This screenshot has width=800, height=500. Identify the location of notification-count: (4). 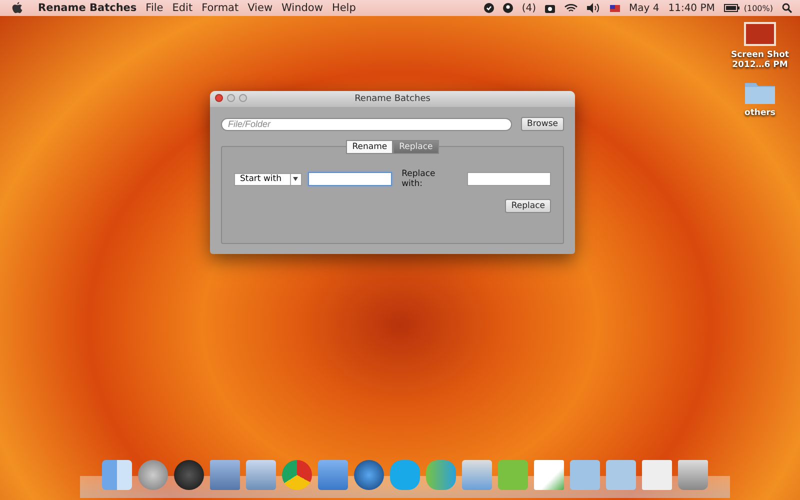
(529, 8).